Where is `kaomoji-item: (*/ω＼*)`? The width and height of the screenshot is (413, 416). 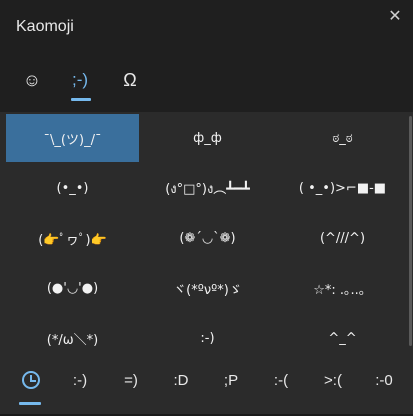 kaomoji-item: (*/ω＼*) is located at coordinates (72, 338).